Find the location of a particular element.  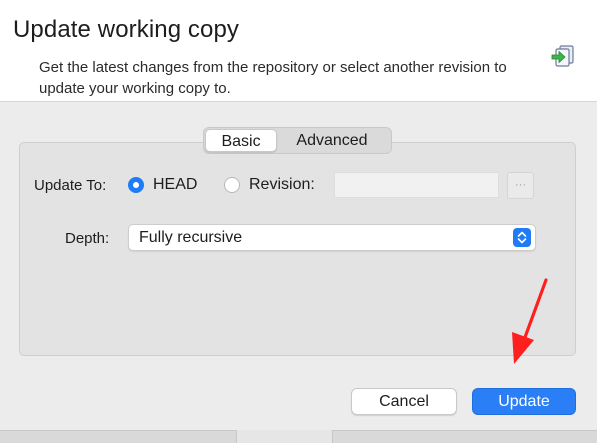

cancel-button: Cancel is located at coordinates (404, 401).